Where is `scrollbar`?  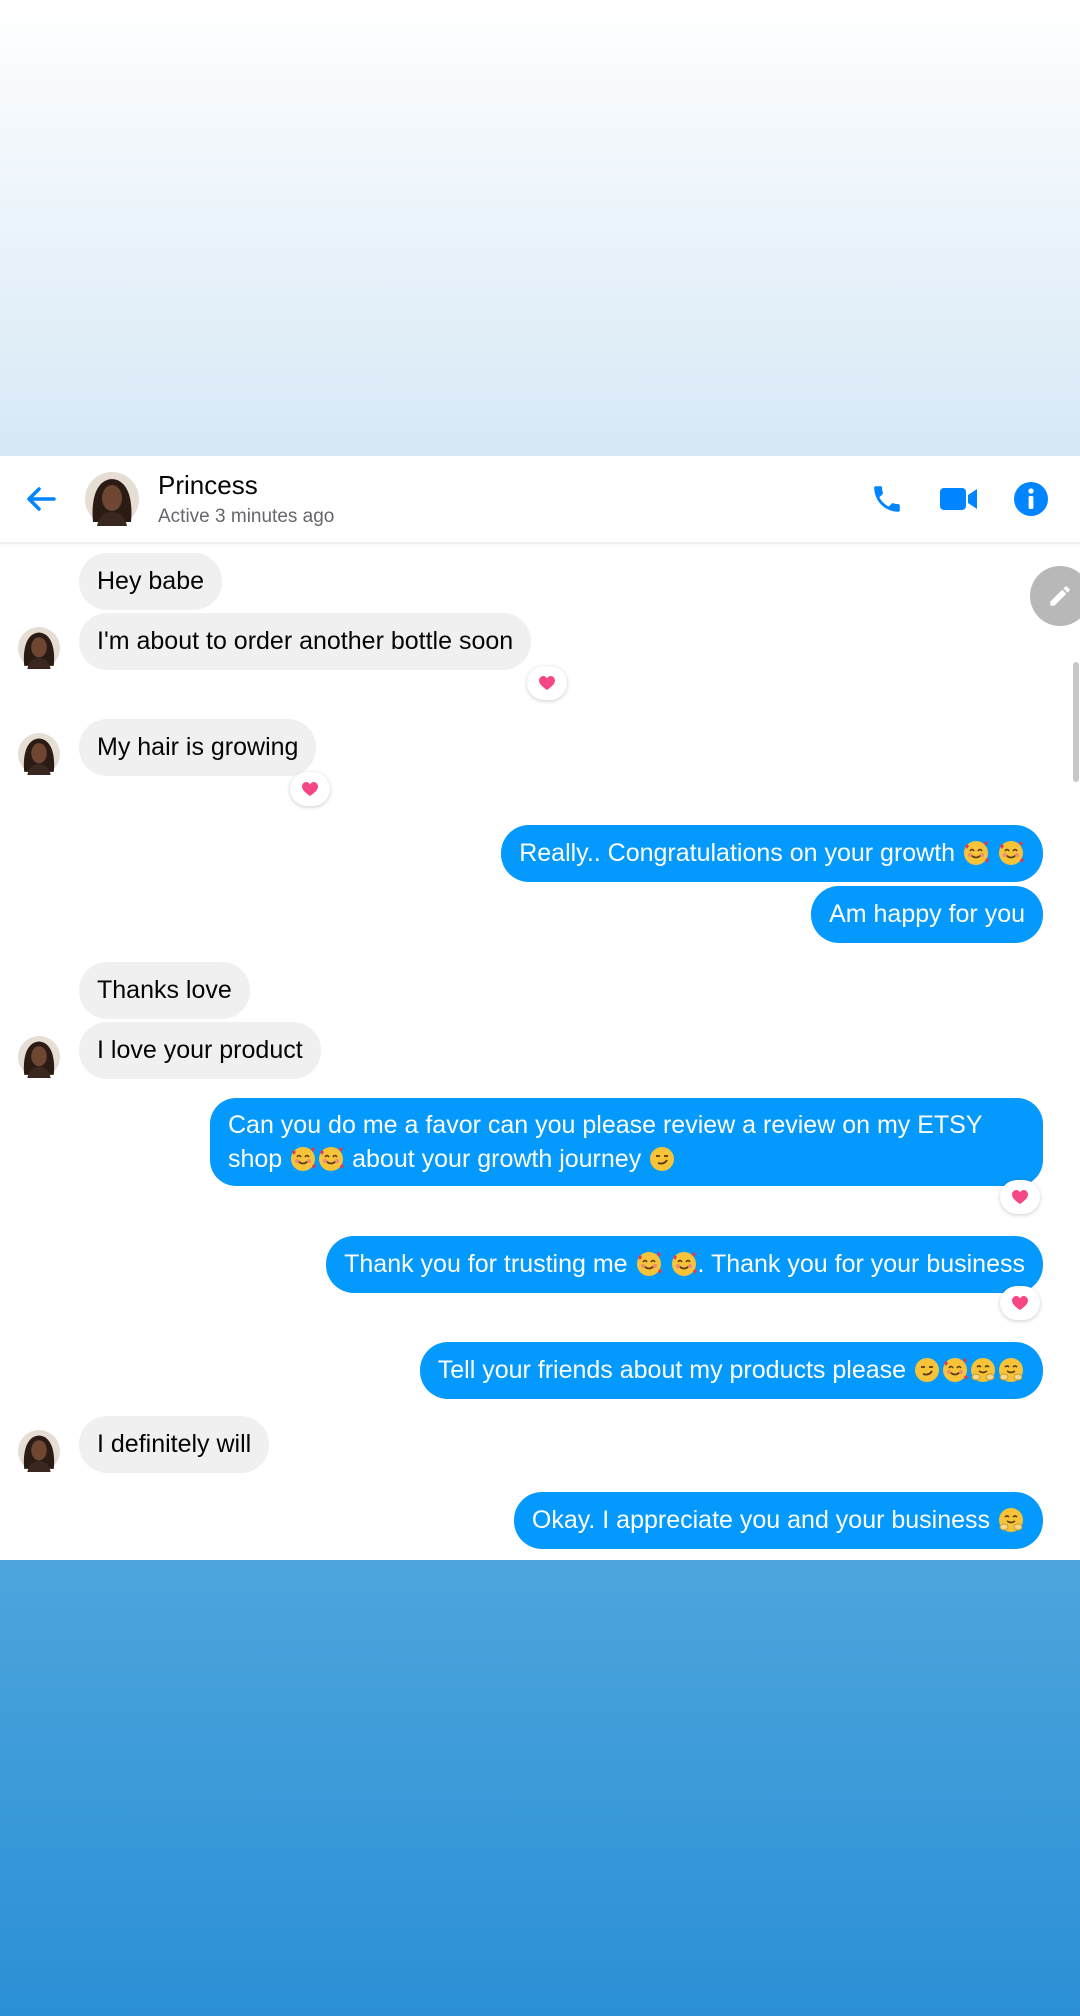 scrollbar is located at coordinates (1076, 722).